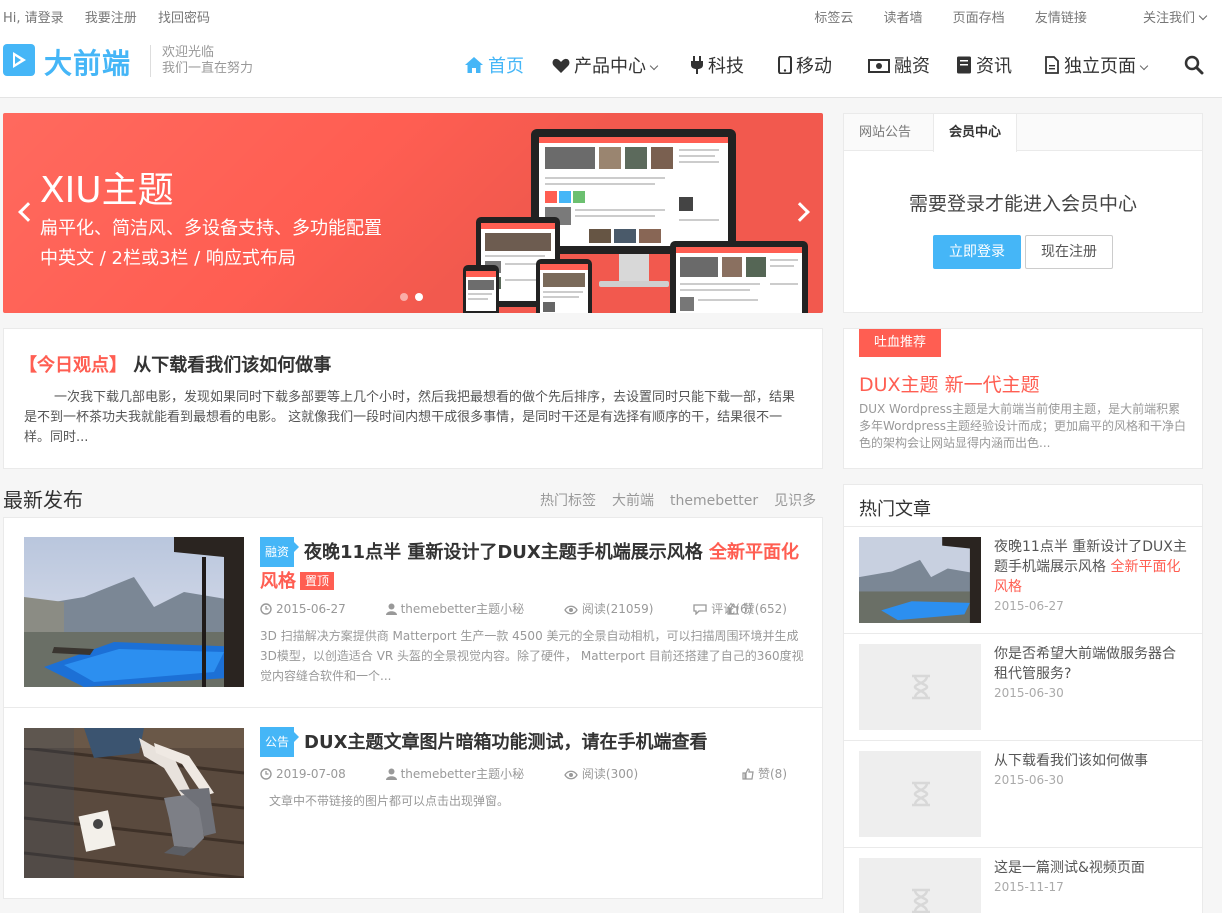  Describe the element at coordinates (1069, 252) in the screenshot. I see `register-button: 现在注册` at that location.